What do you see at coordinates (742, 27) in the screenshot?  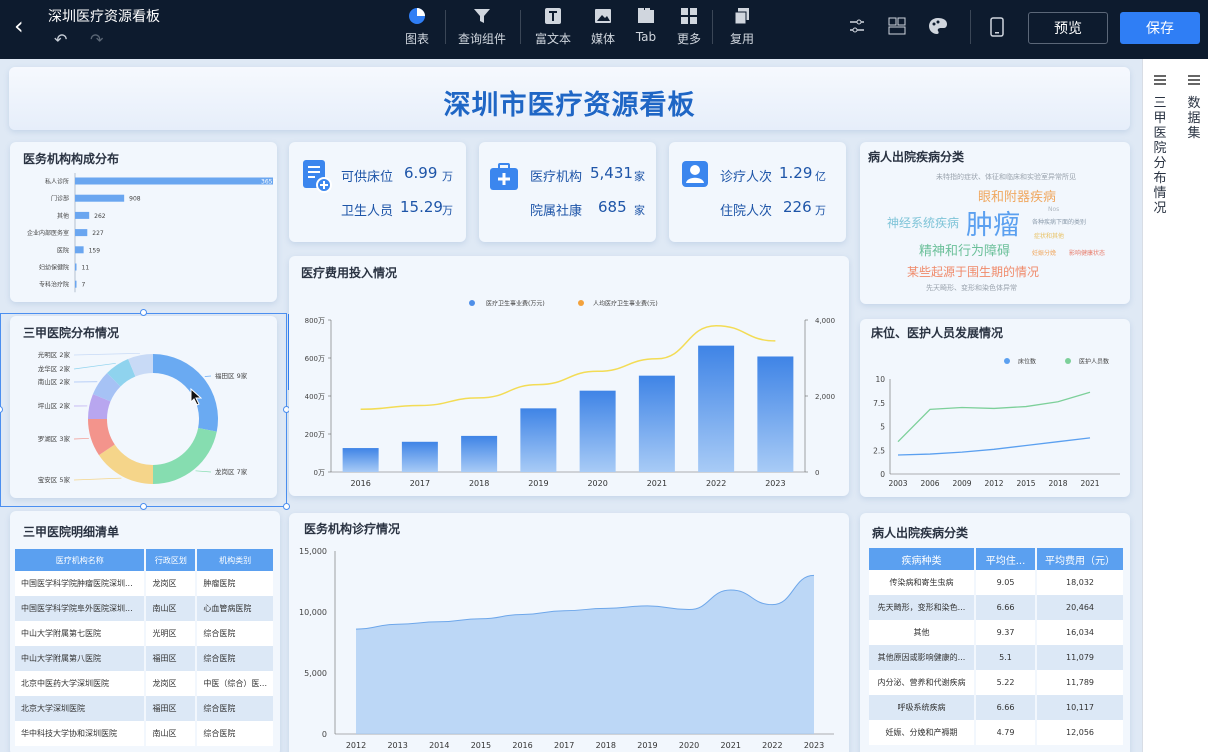 I see `tool-reuse: 复用` at bounding box center [742, 27].